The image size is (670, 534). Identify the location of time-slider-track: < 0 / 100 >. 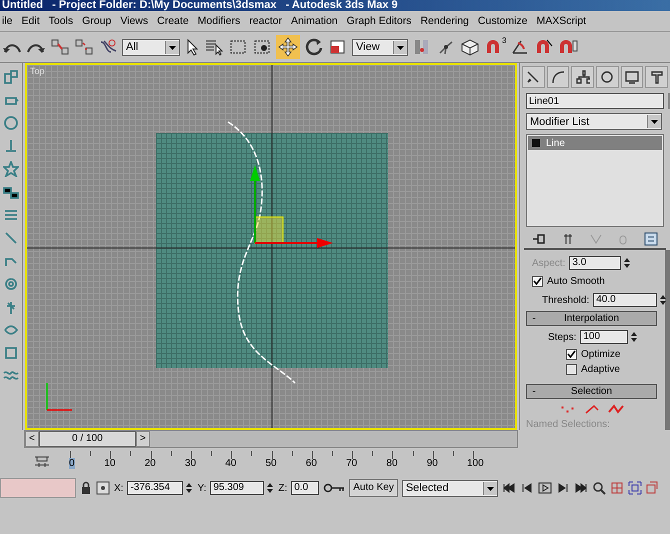
(271, 439).